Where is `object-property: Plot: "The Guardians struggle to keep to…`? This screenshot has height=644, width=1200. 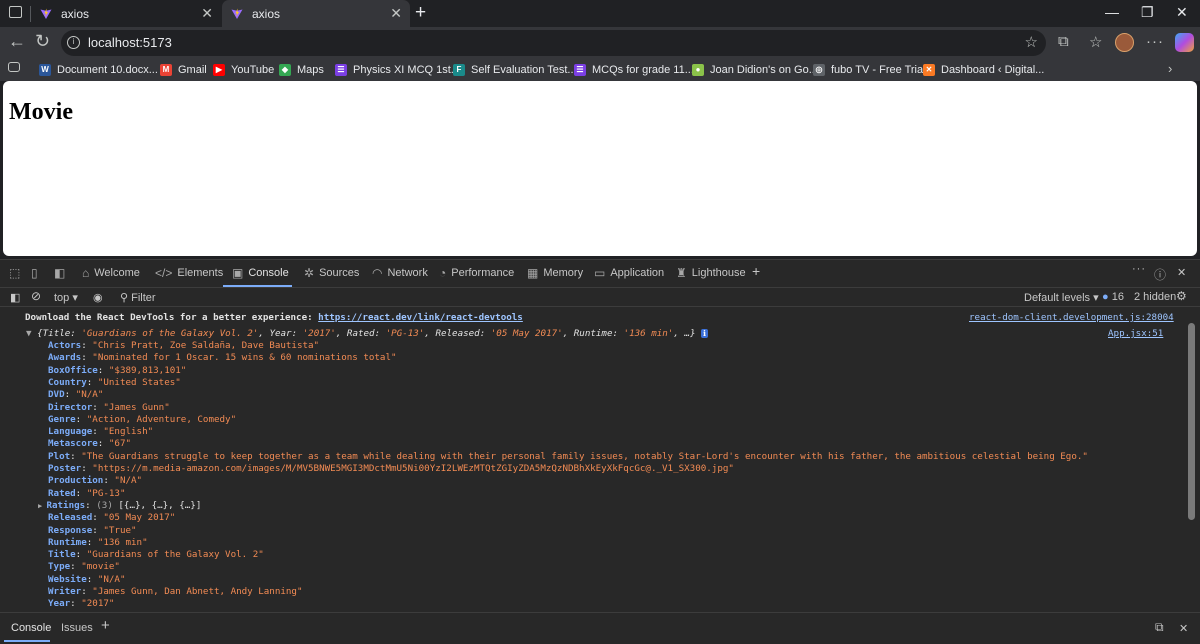 object-property: Plot: "The Guardians struggle to keep to… is located at coordinates (568, 456).